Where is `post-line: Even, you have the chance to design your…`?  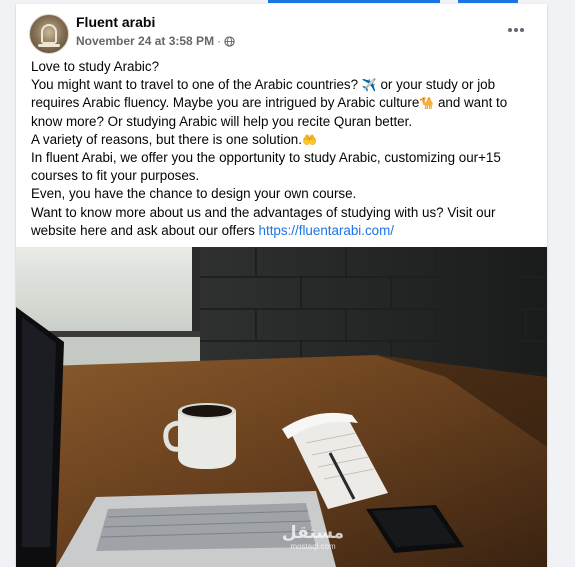 post-line: Even, you have the chance to design your… is located at coordinates (194, 194).